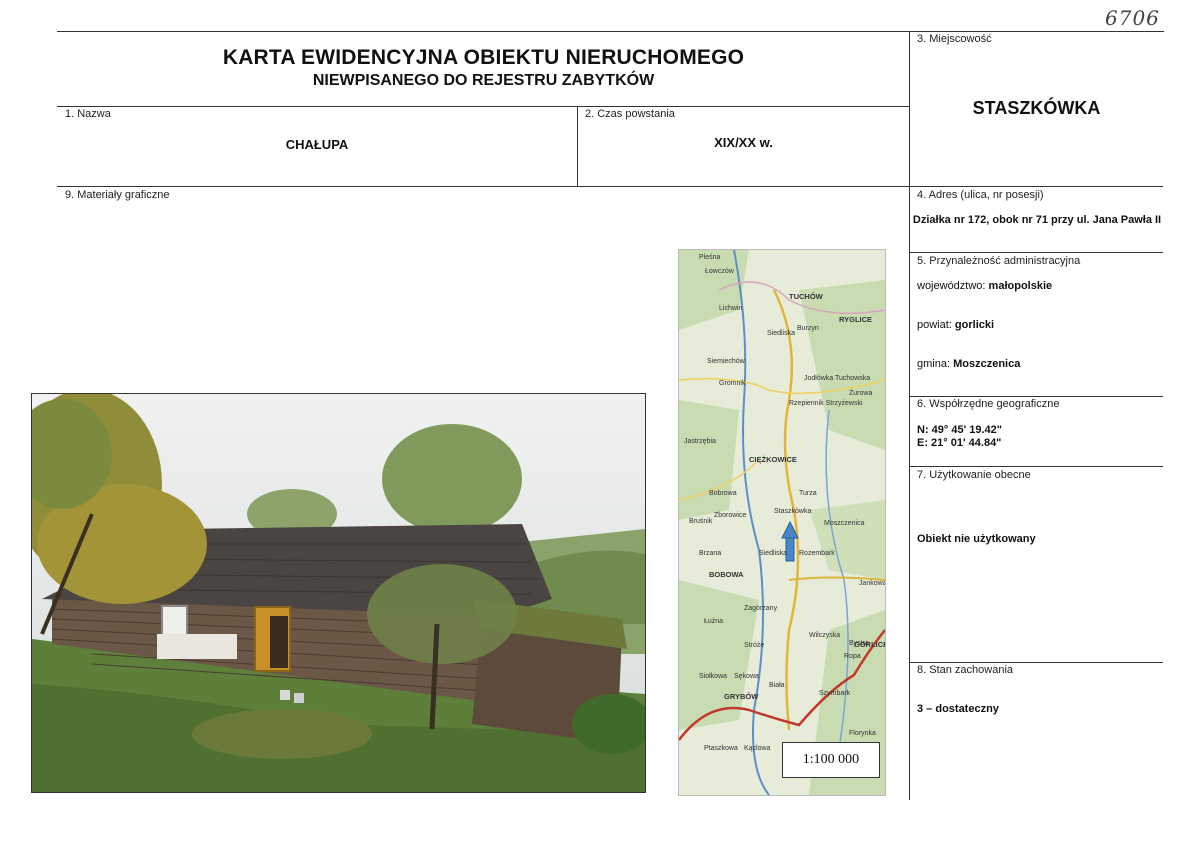  Describe the element at coordinates (980, 195) in the screenshot. I see `address-label: 4. Adres (ulica, nr posesji)` at that location.